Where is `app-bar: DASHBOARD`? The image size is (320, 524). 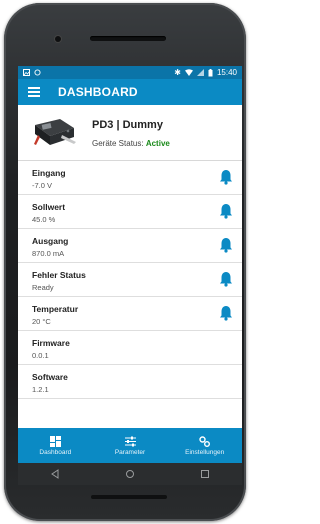
app-bar: DASHBOARD is located at coordinates (130, 92).